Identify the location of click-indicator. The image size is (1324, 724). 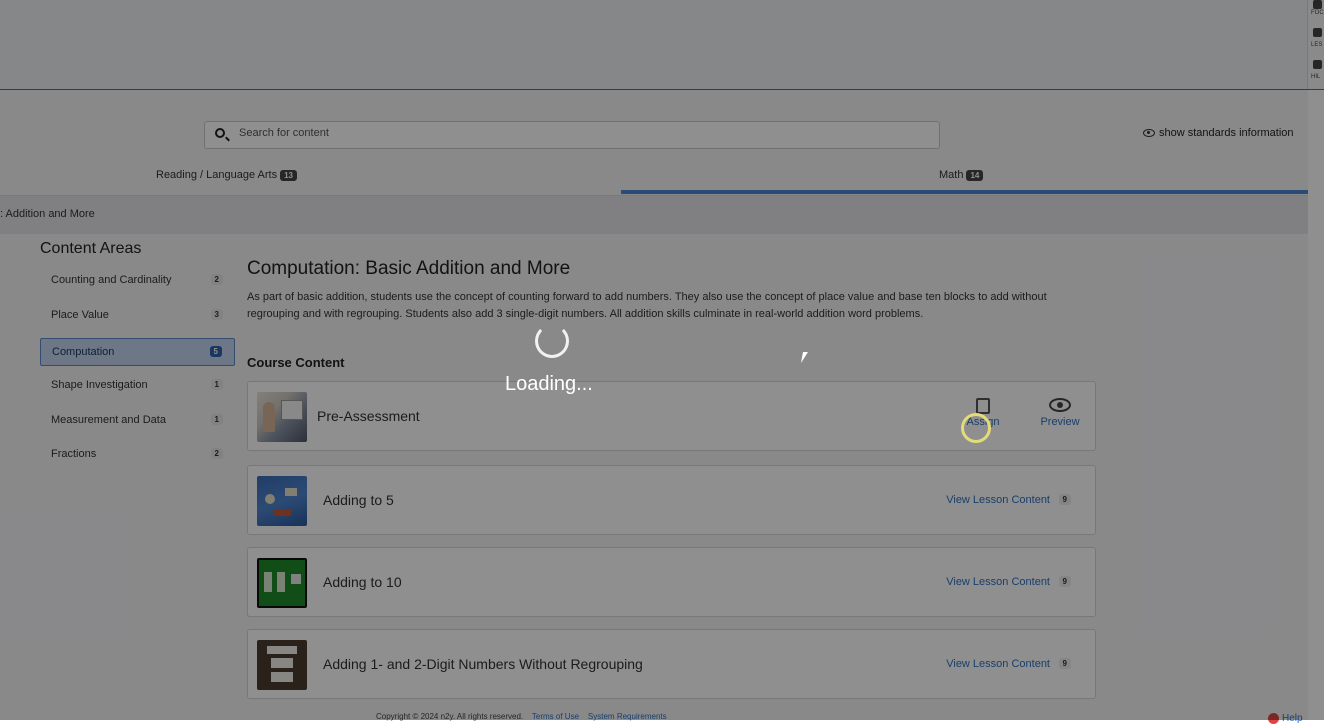
(976, 428).